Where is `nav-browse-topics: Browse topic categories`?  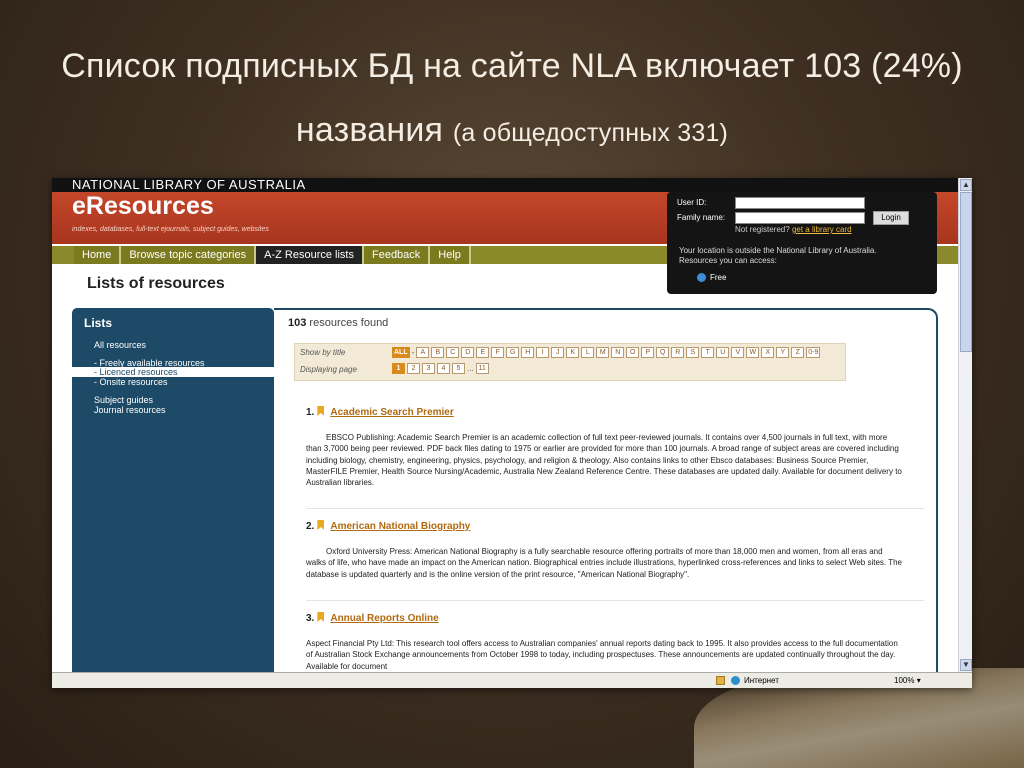
nav-browse-topics: Browse topic categories is located at coordinates (189, 255).